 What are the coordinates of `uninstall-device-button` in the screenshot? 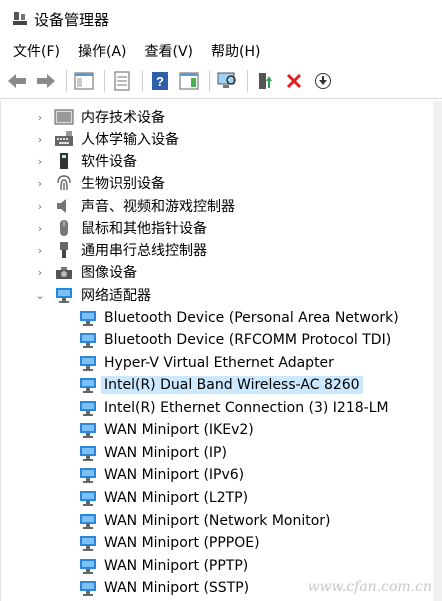 It's located at (294, 81).